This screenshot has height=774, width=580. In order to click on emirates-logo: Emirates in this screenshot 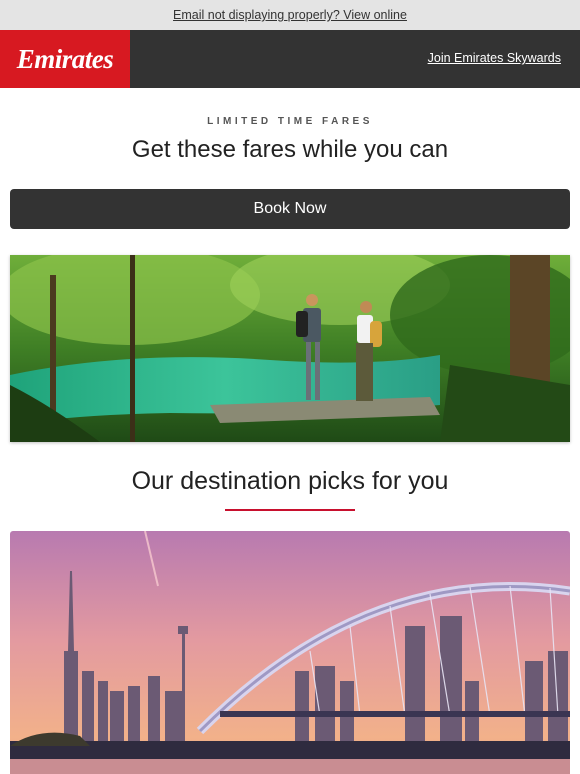, I will do `click(65, 59)`.